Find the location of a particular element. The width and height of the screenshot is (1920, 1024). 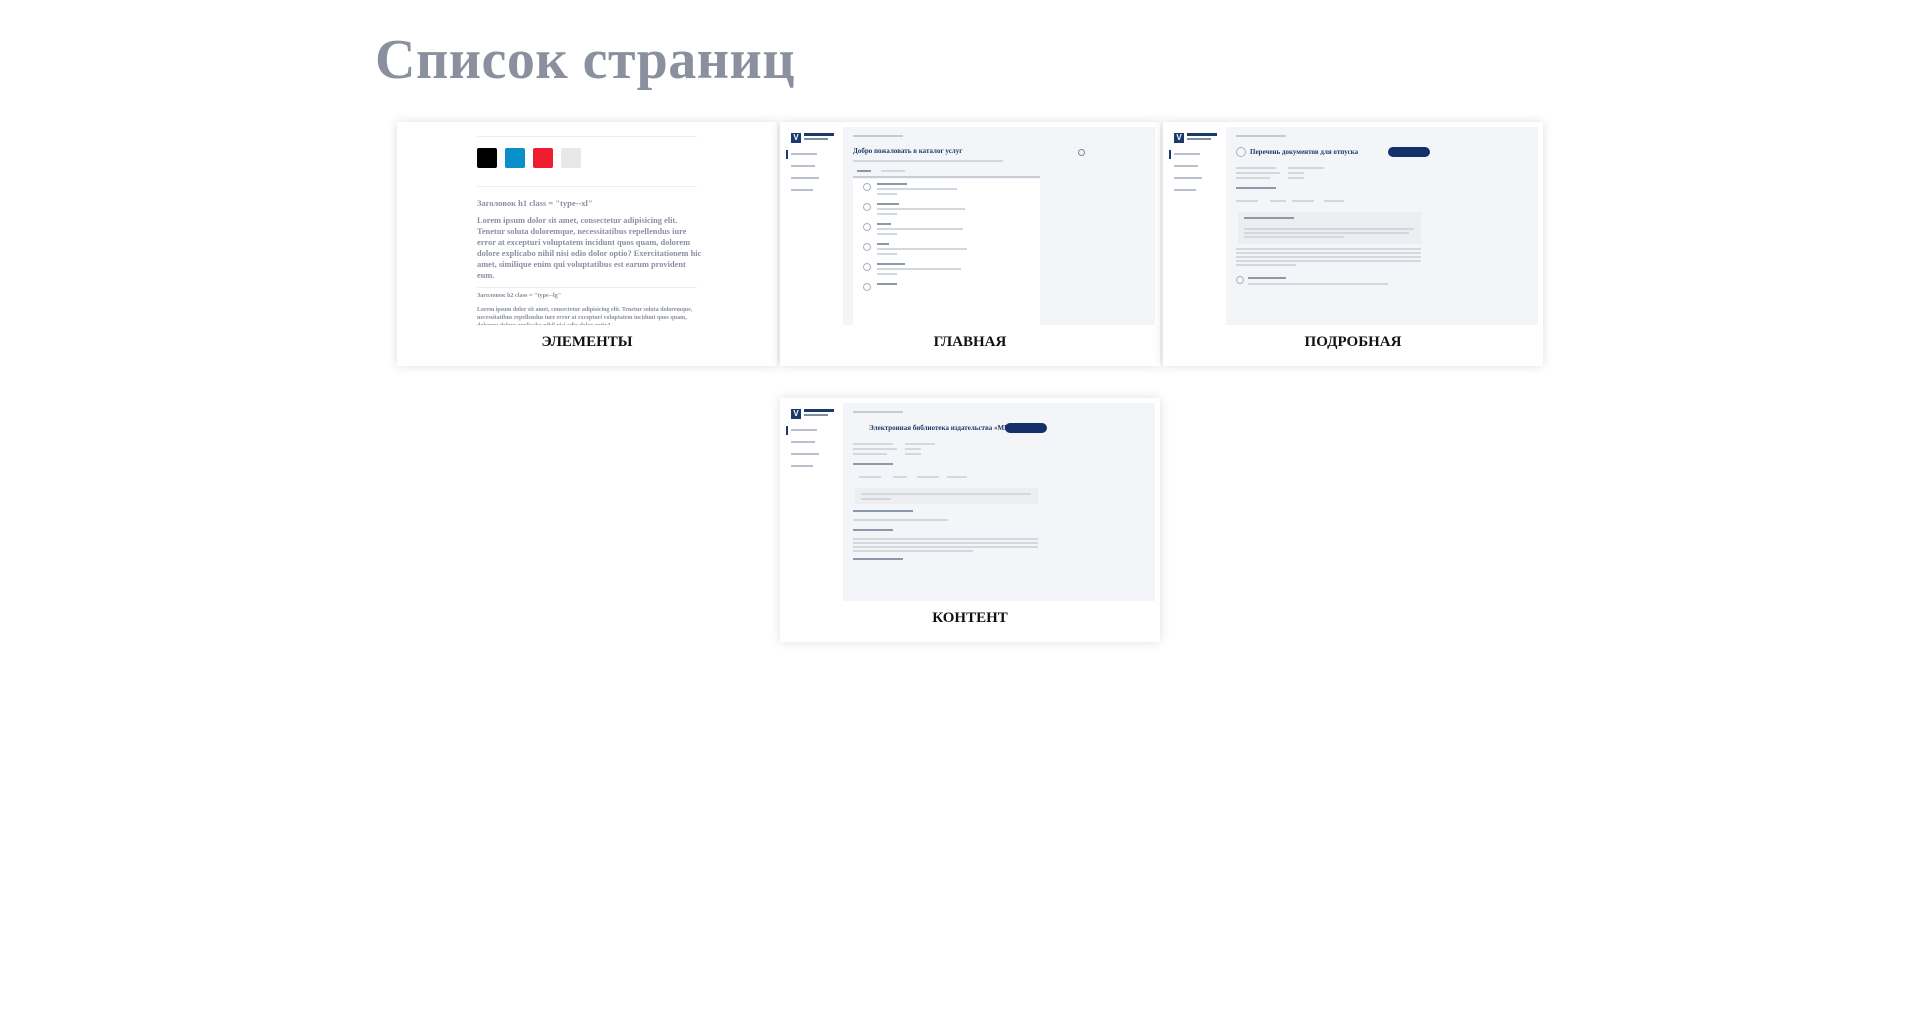

main-area: Добро пожаловать в каталог услуг is located at coordinates (999, 226).